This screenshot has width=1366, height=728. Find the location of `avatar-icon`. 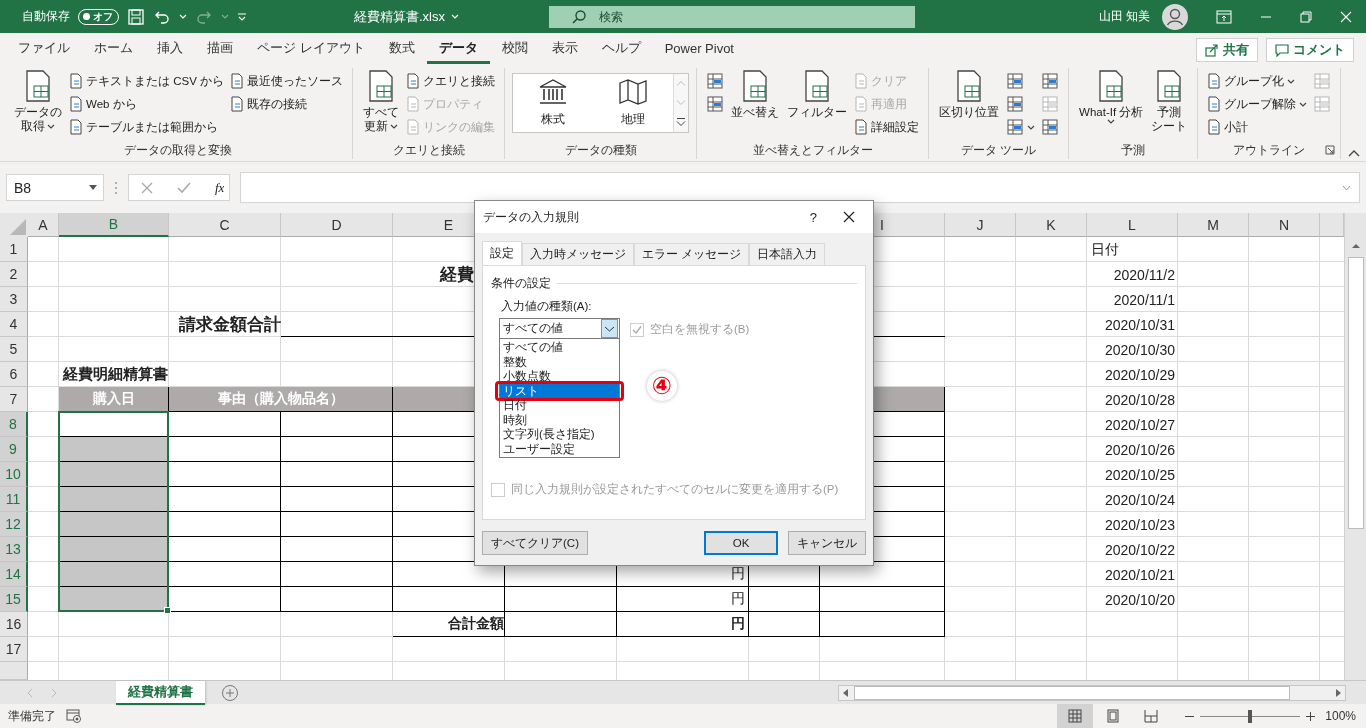

avatar-icon is located at coordinates (1175, 16).